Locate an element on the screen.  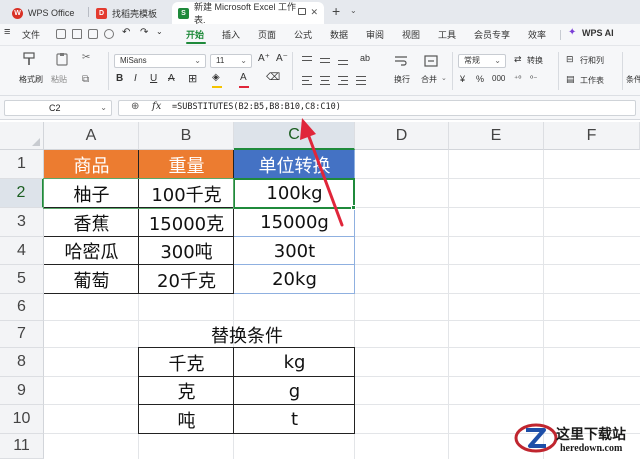
cell-c4: 300t is located at coordinates (294, 251).